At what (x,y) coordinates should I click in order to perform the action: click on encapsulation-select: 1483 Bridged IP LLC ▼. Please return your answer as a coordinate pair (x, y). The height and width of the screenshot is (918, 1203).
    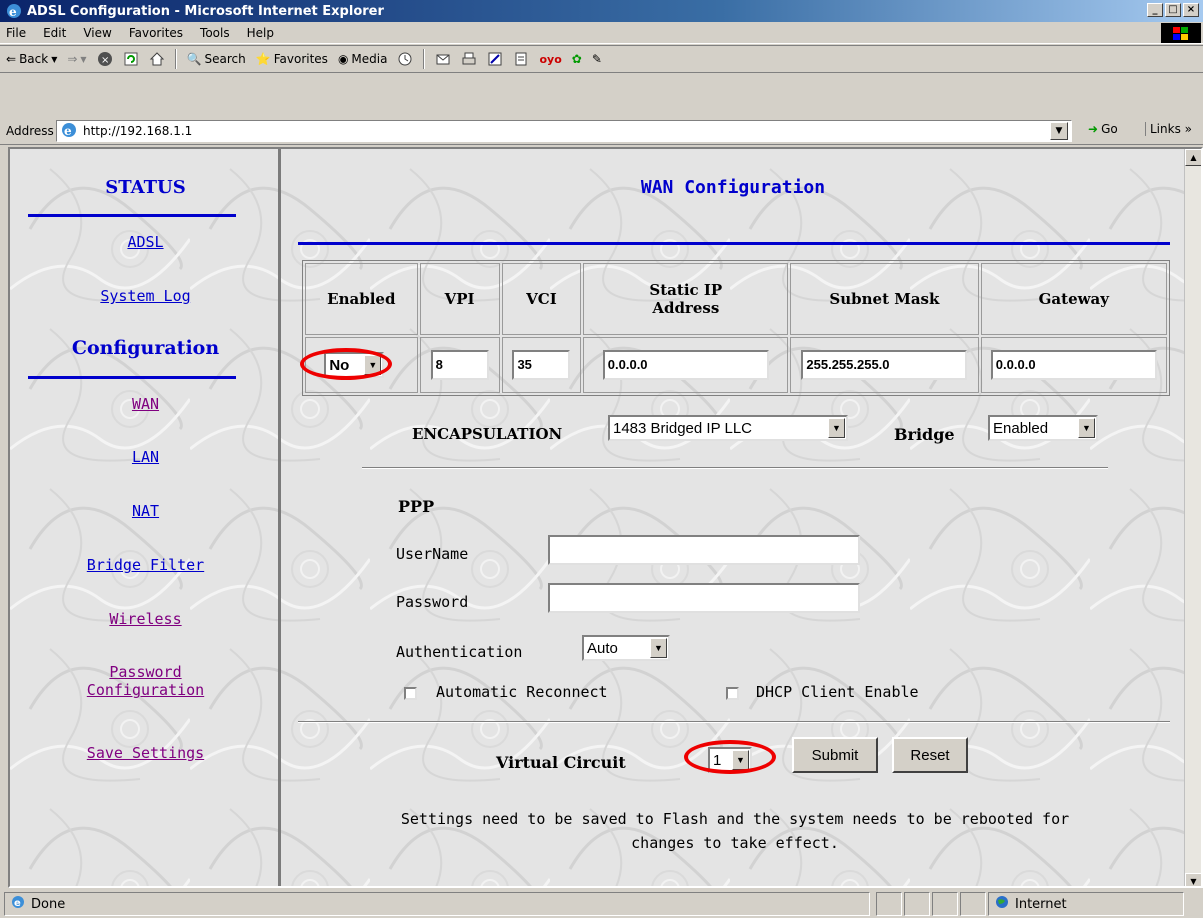
    Looking at the image, I should click on (728, 428).